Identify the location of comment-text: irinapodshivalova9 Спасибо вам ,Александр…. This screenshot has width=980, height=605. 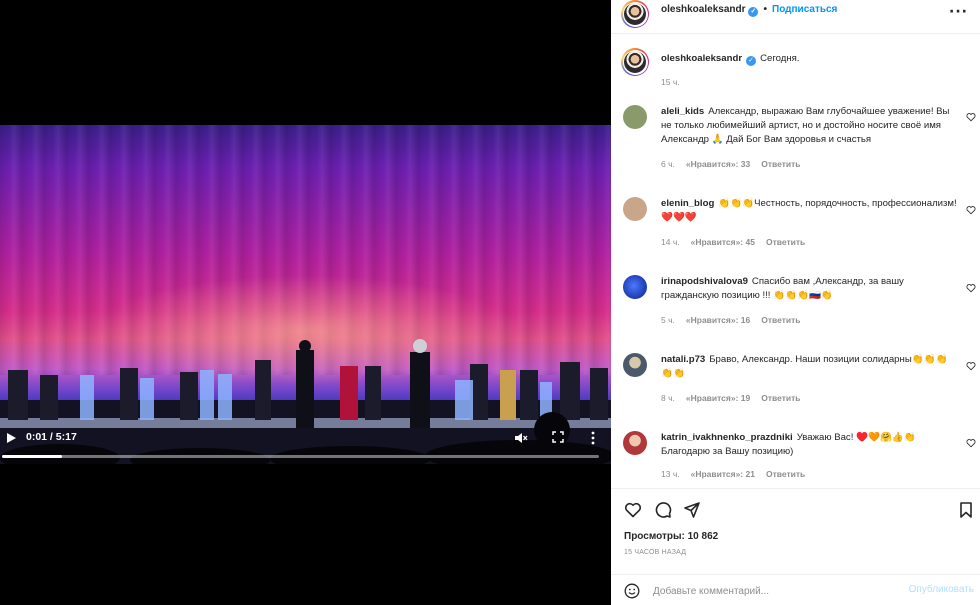
(809, 289).